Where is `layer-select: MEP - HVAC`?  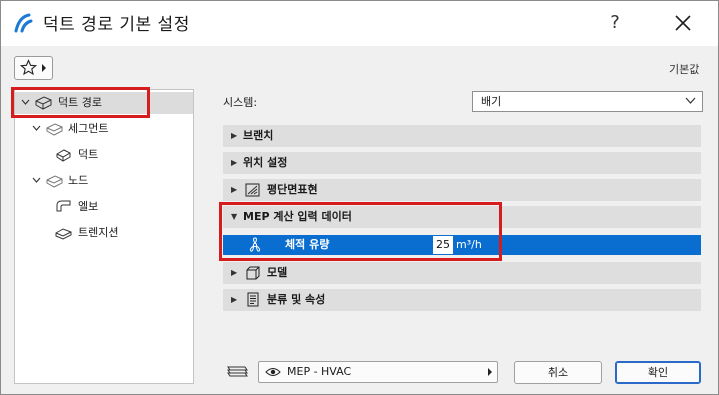 layer-select: MEP - HVAC is located at coordinates (378, 372).